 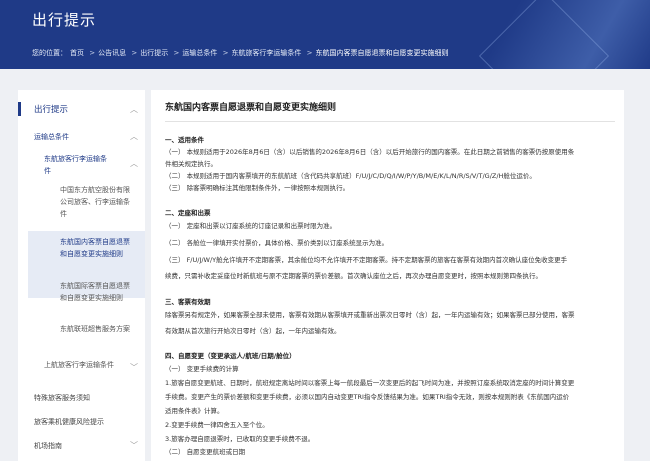 I want to click on section-heading: 三、客票有效期, so click(x=188, y=302).